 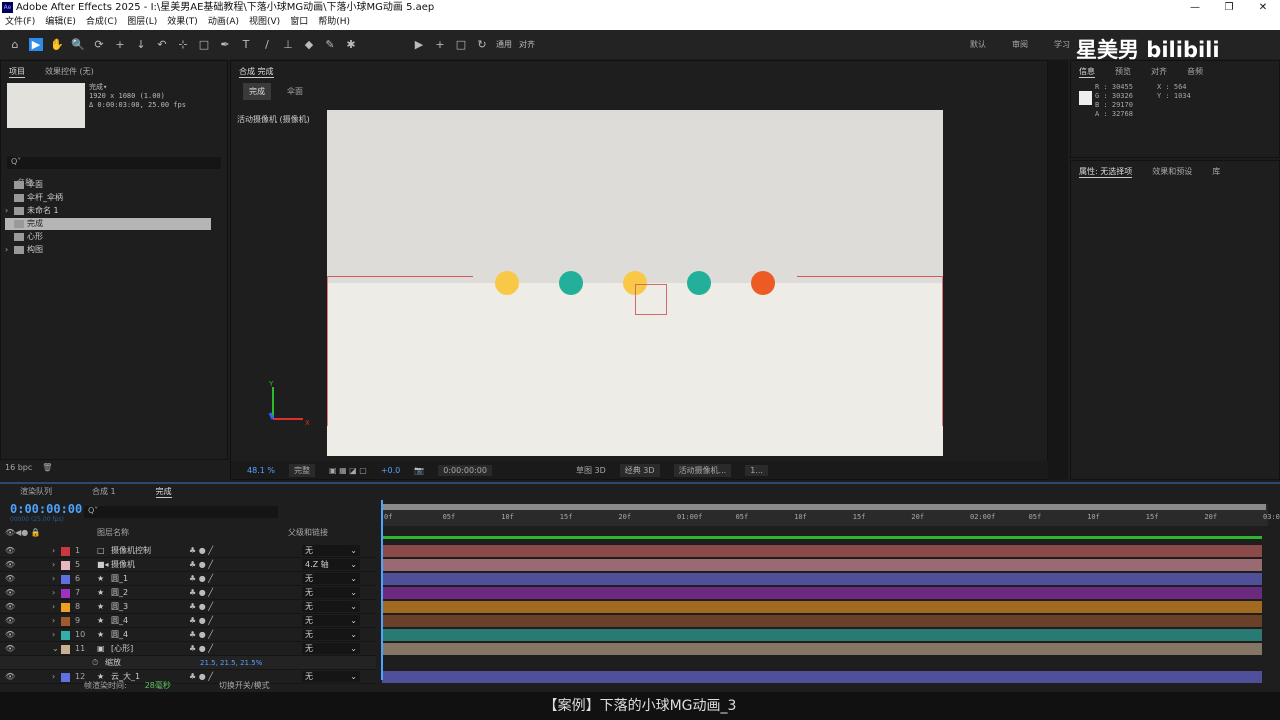 I want to click on stamp-icon: ⊥, so click(x=288, y=44).